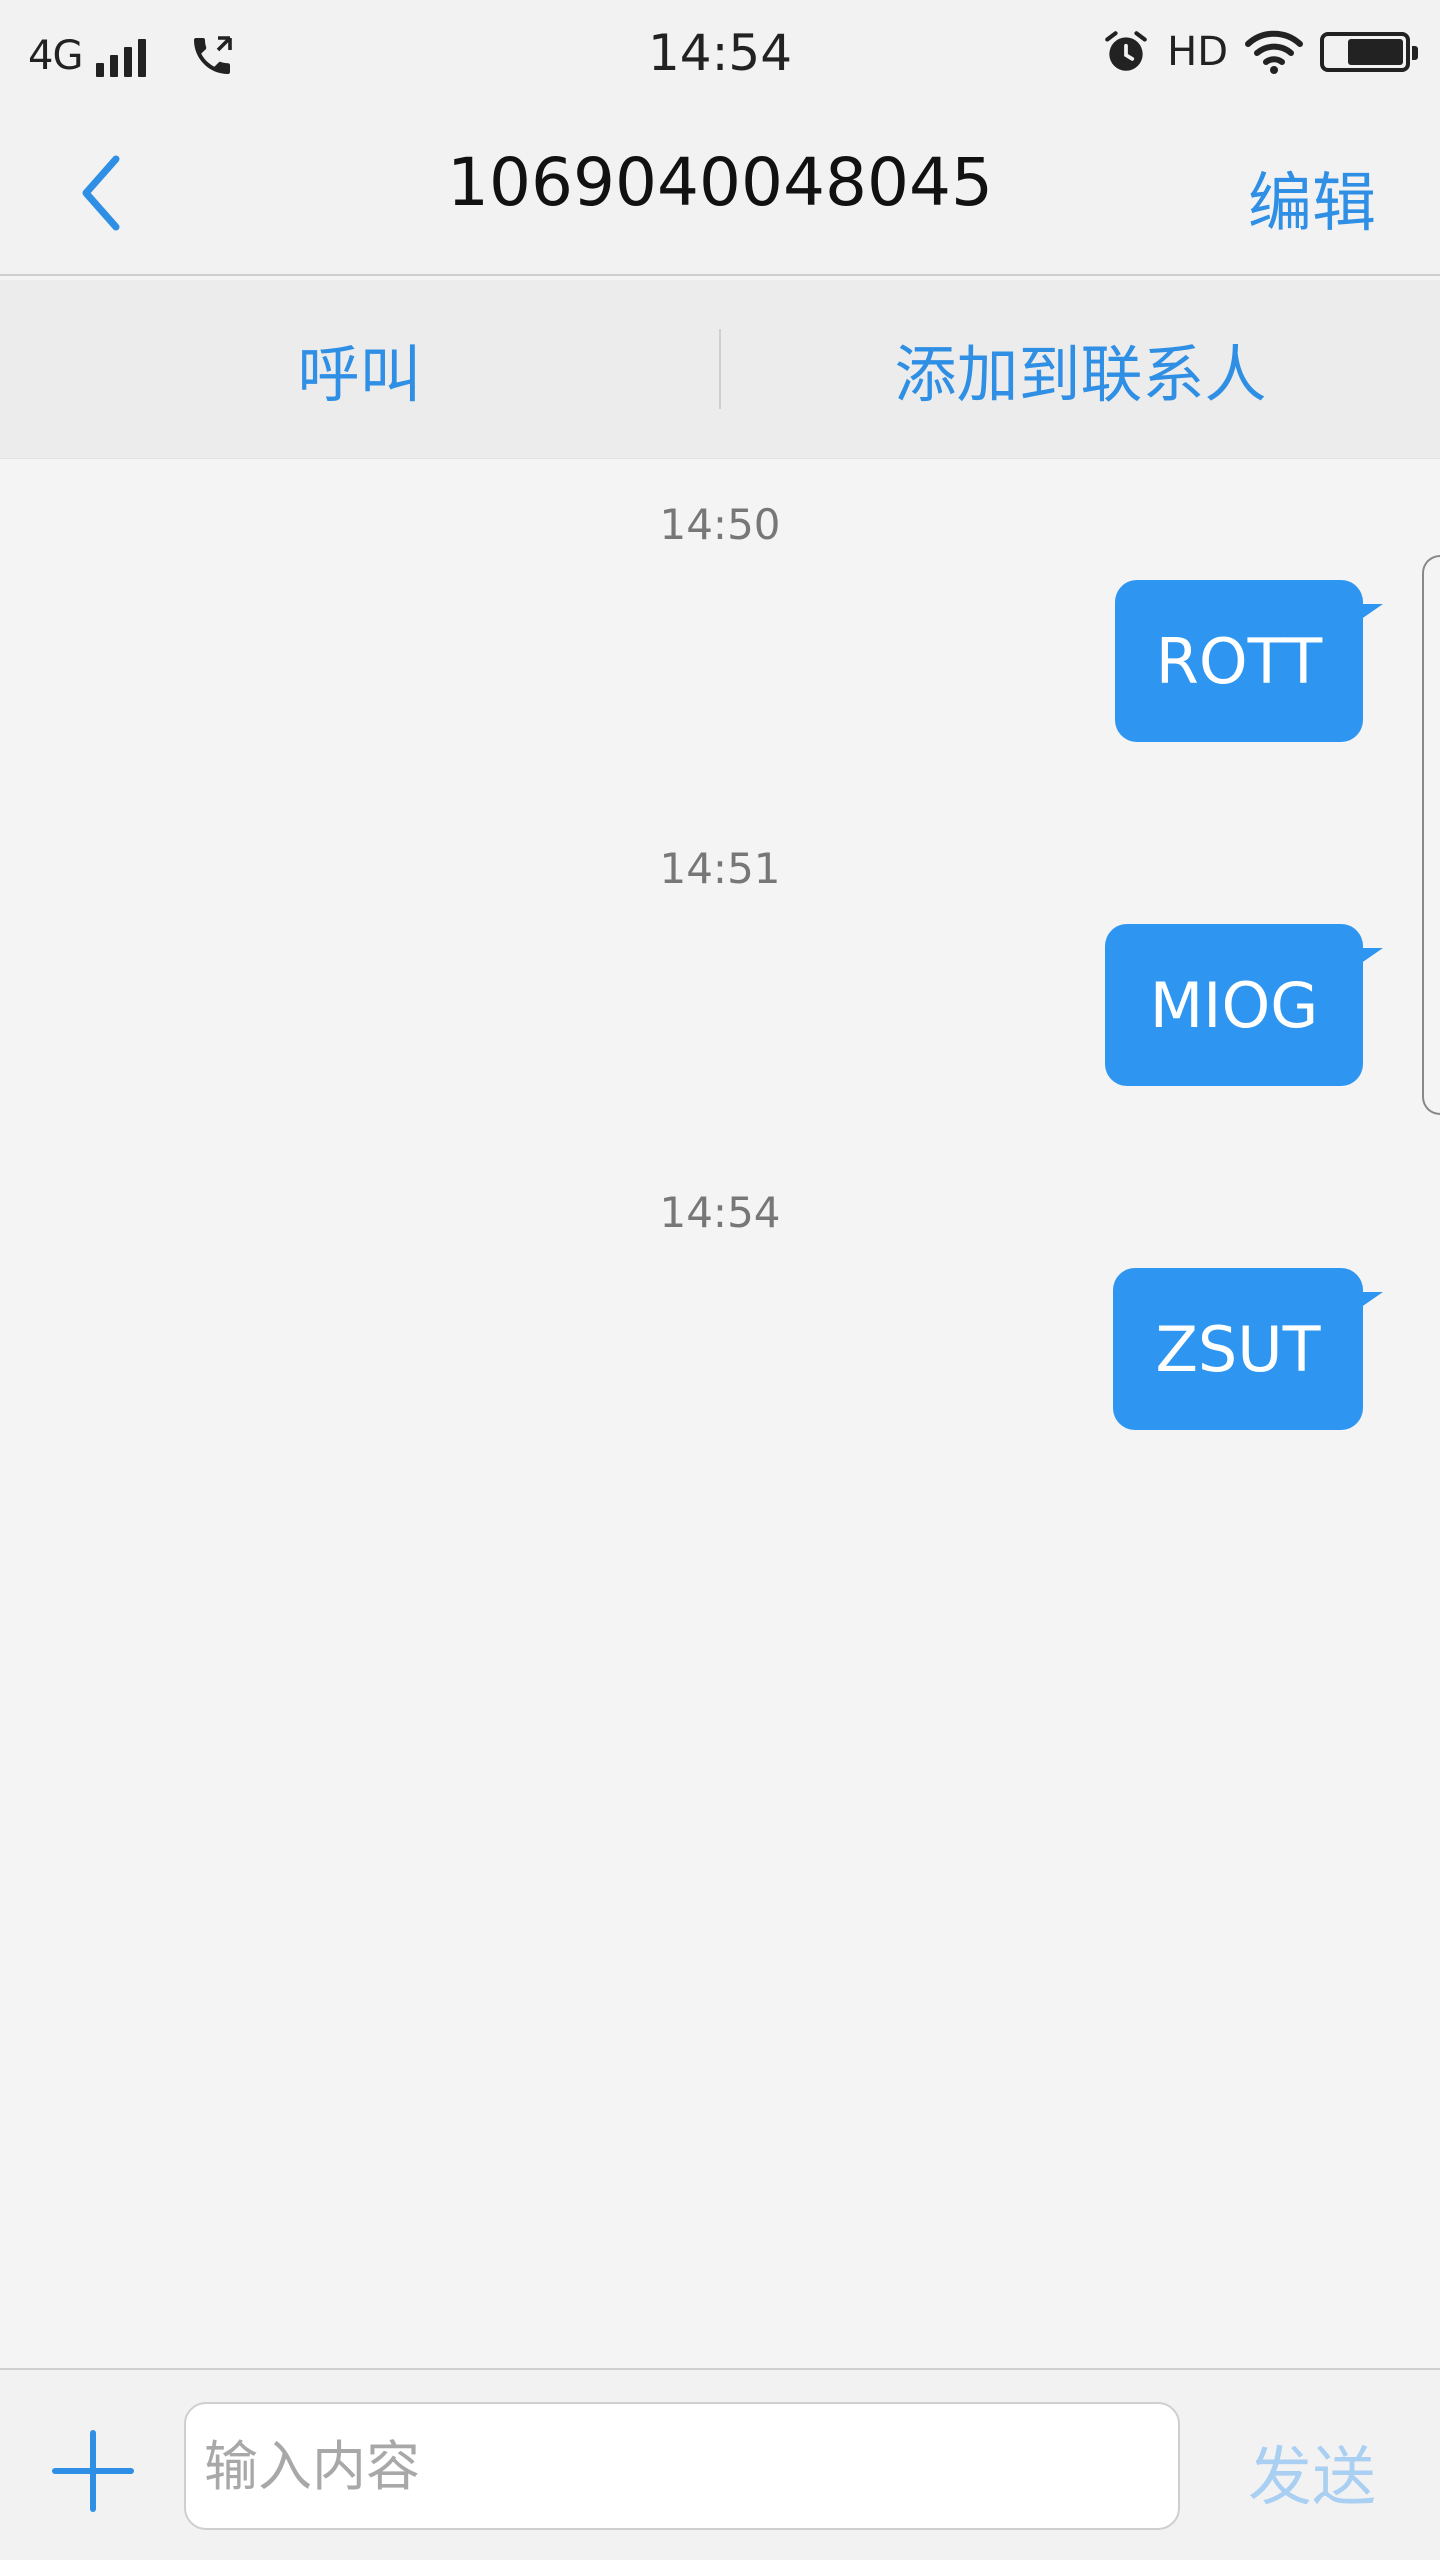 The width and height of the screenshot is (1440, 2560). I want to click on edit-button: 编辑, so click(1312, 198).